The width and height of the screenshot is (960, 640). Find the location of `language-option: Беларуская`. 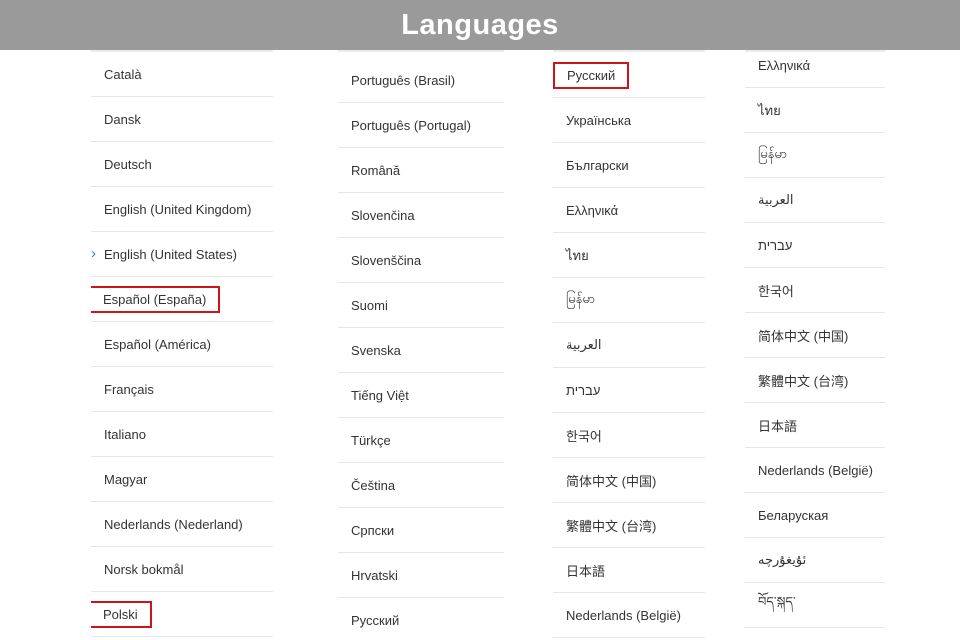

language-option: Беларуская is located at coordinates (815, 515).